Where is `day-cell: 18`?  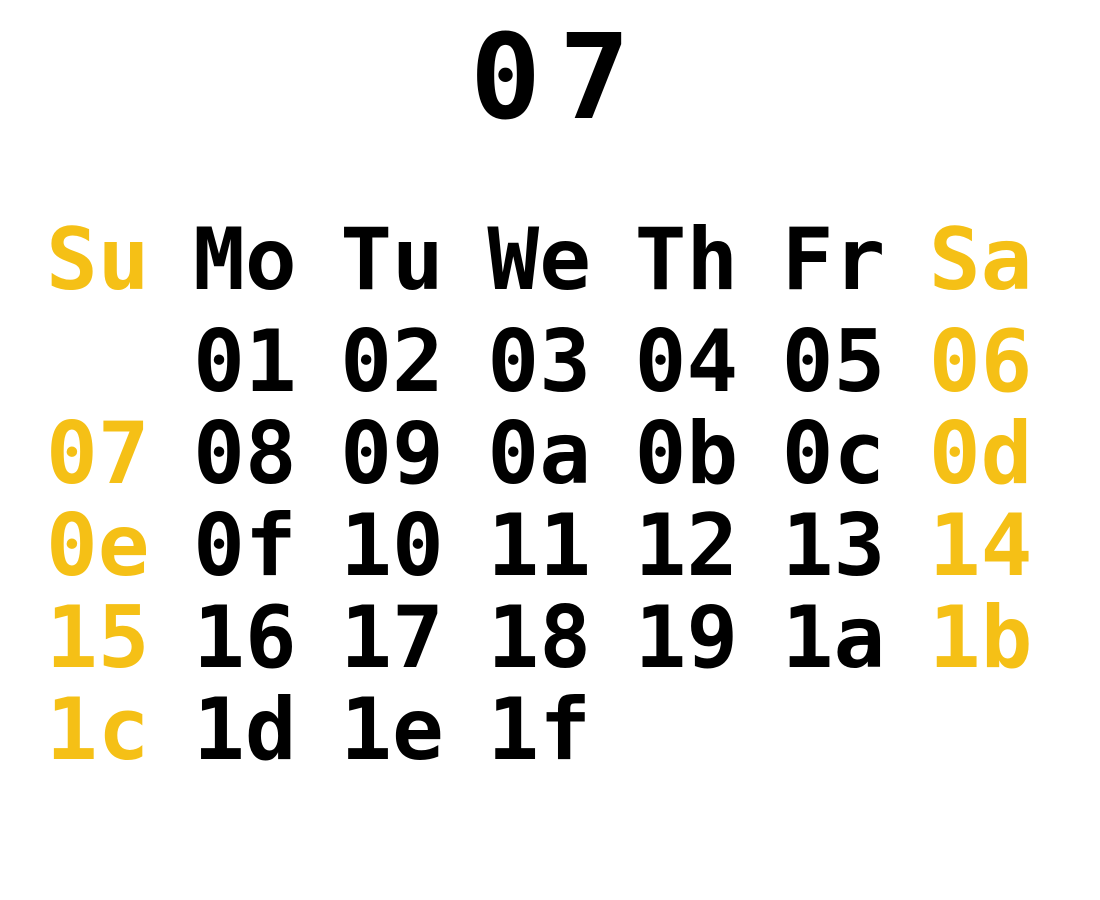 day-cell: 18 is located at coordinates (554, 638).